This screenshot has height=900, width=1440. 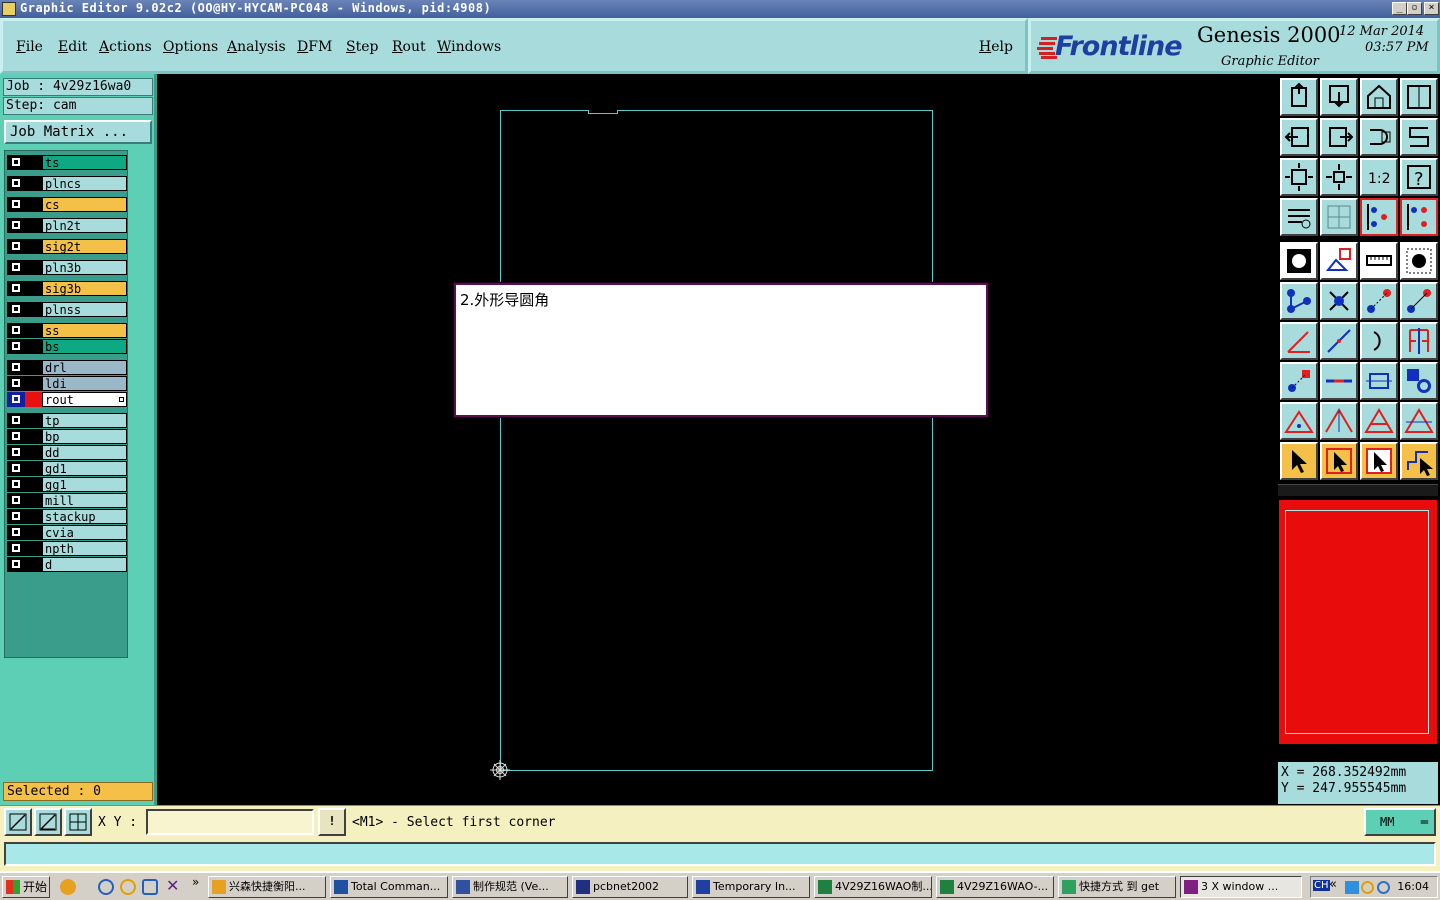 I want to click on layer-name: sig2t, so click(x=84, y=246).